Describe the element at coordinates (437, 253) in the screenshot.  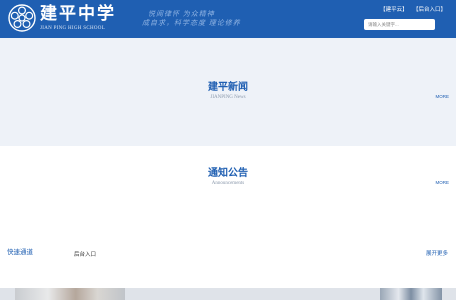
I see `expand-more-link: 展开更多` at that location.